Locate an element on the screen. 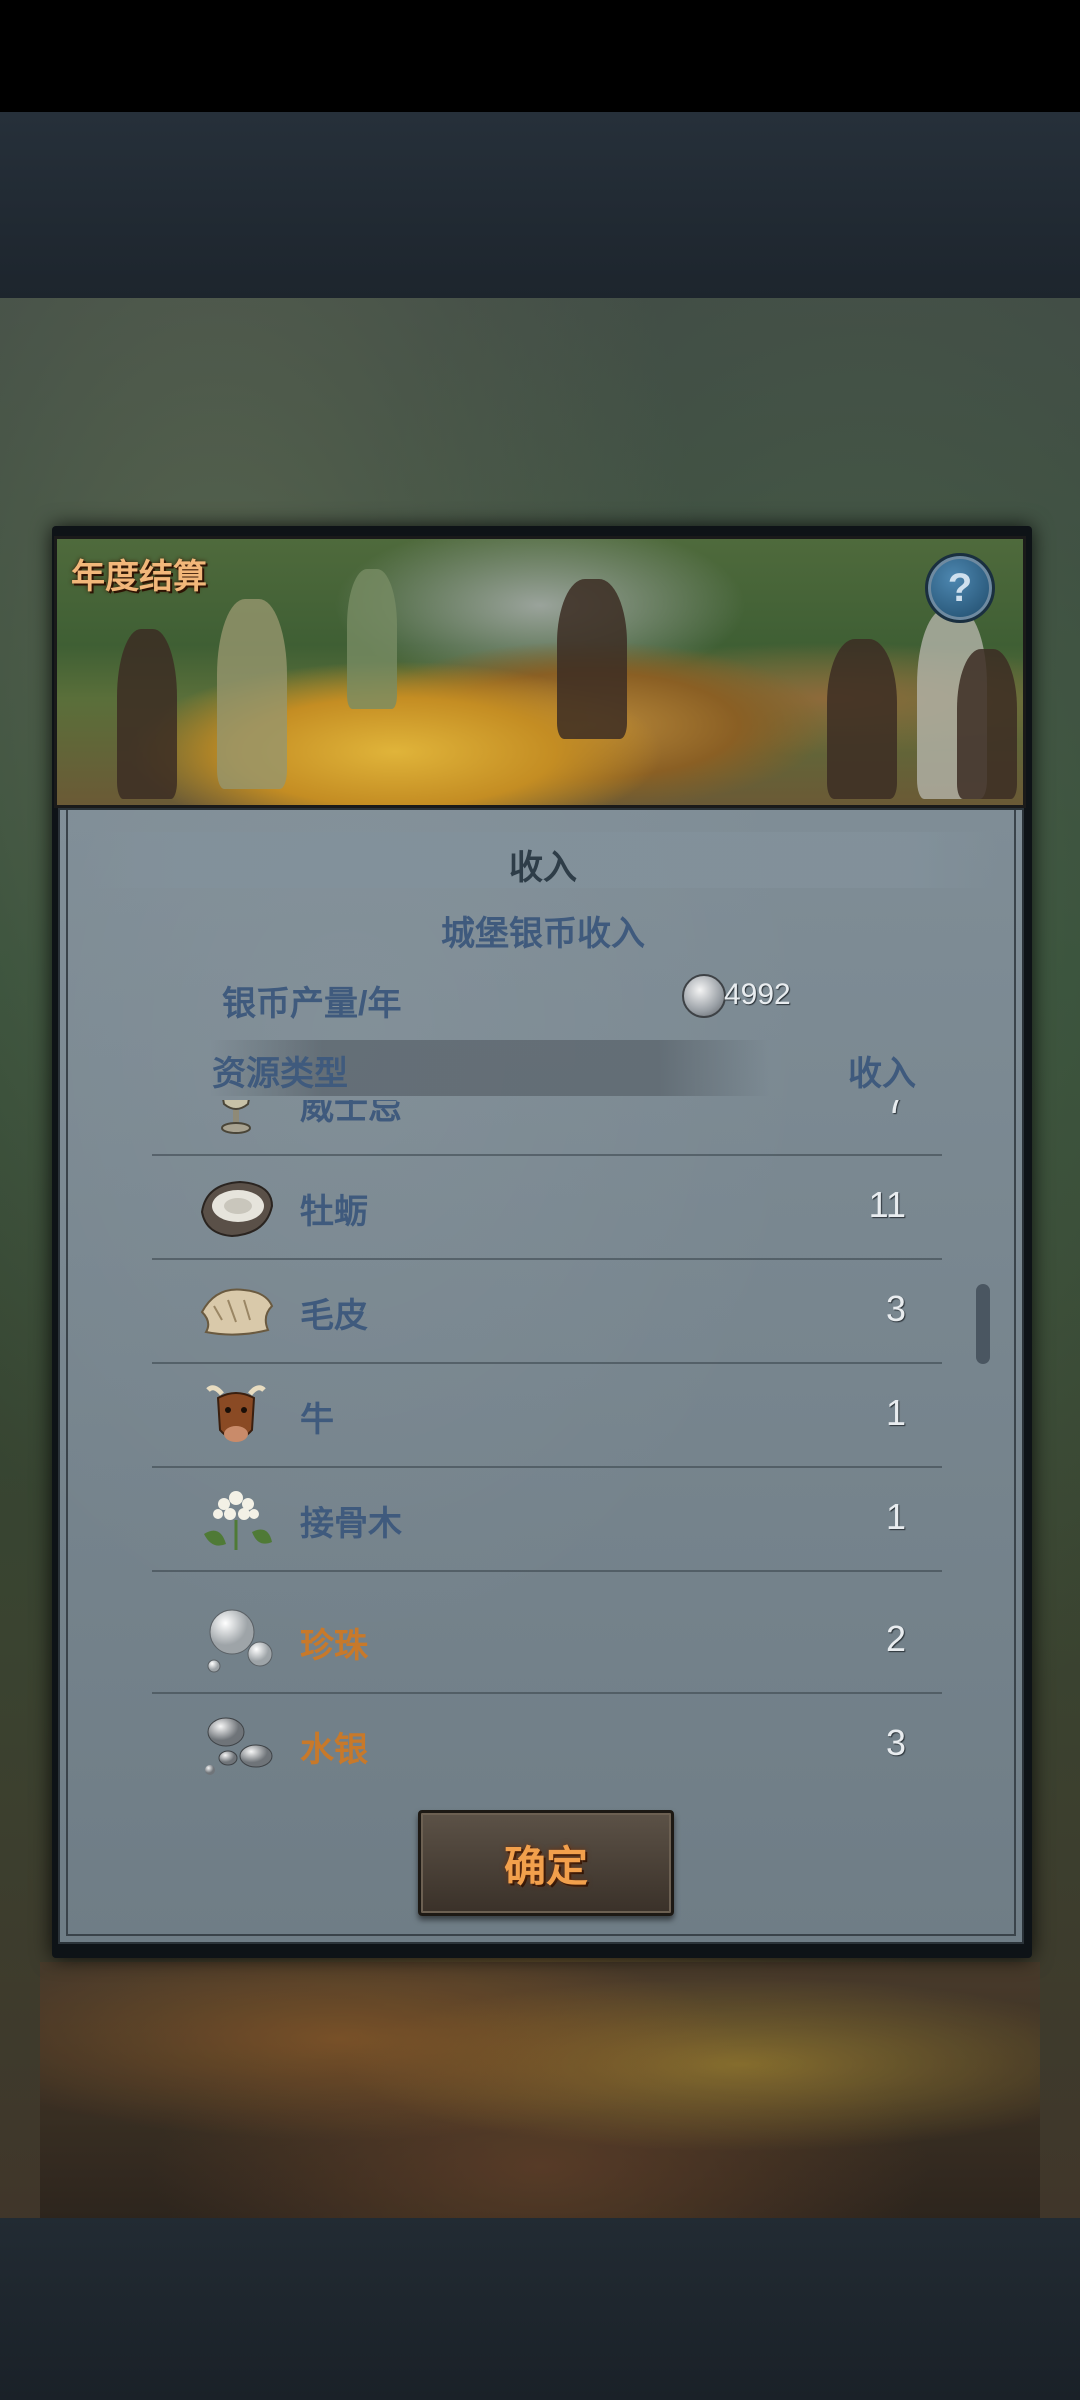 The width and height of the screenshot is (1080, 2400). section-title: 收入 is located at coordinates (543, 868).